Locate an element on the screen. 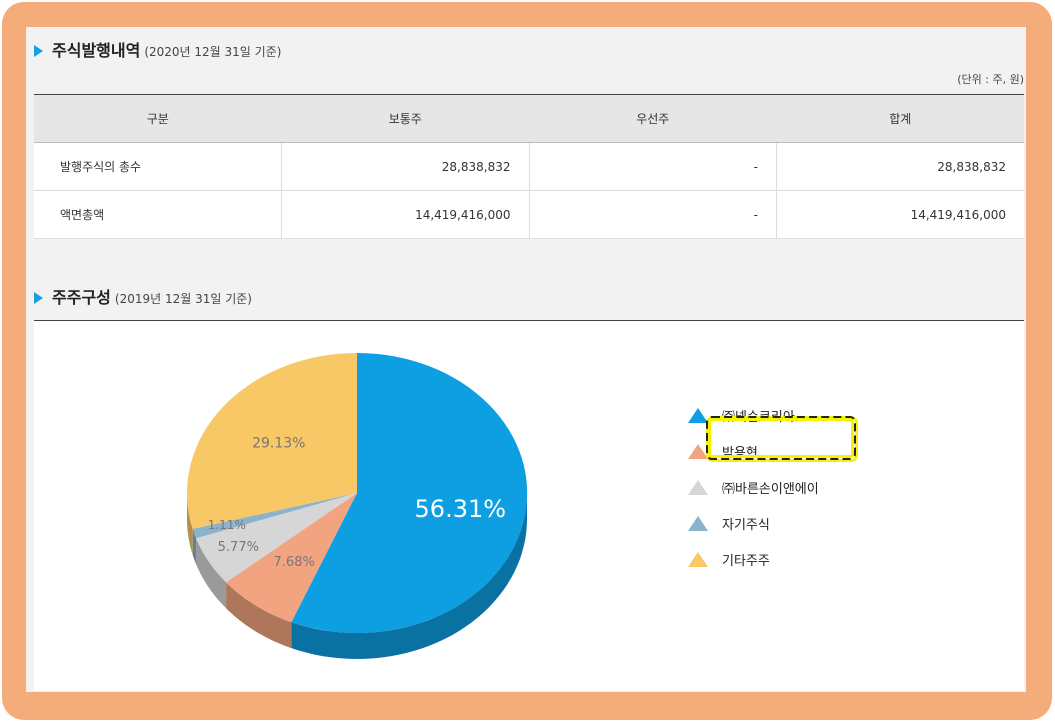  legend-item: 자기주식 is located at coordinates (753, 523).